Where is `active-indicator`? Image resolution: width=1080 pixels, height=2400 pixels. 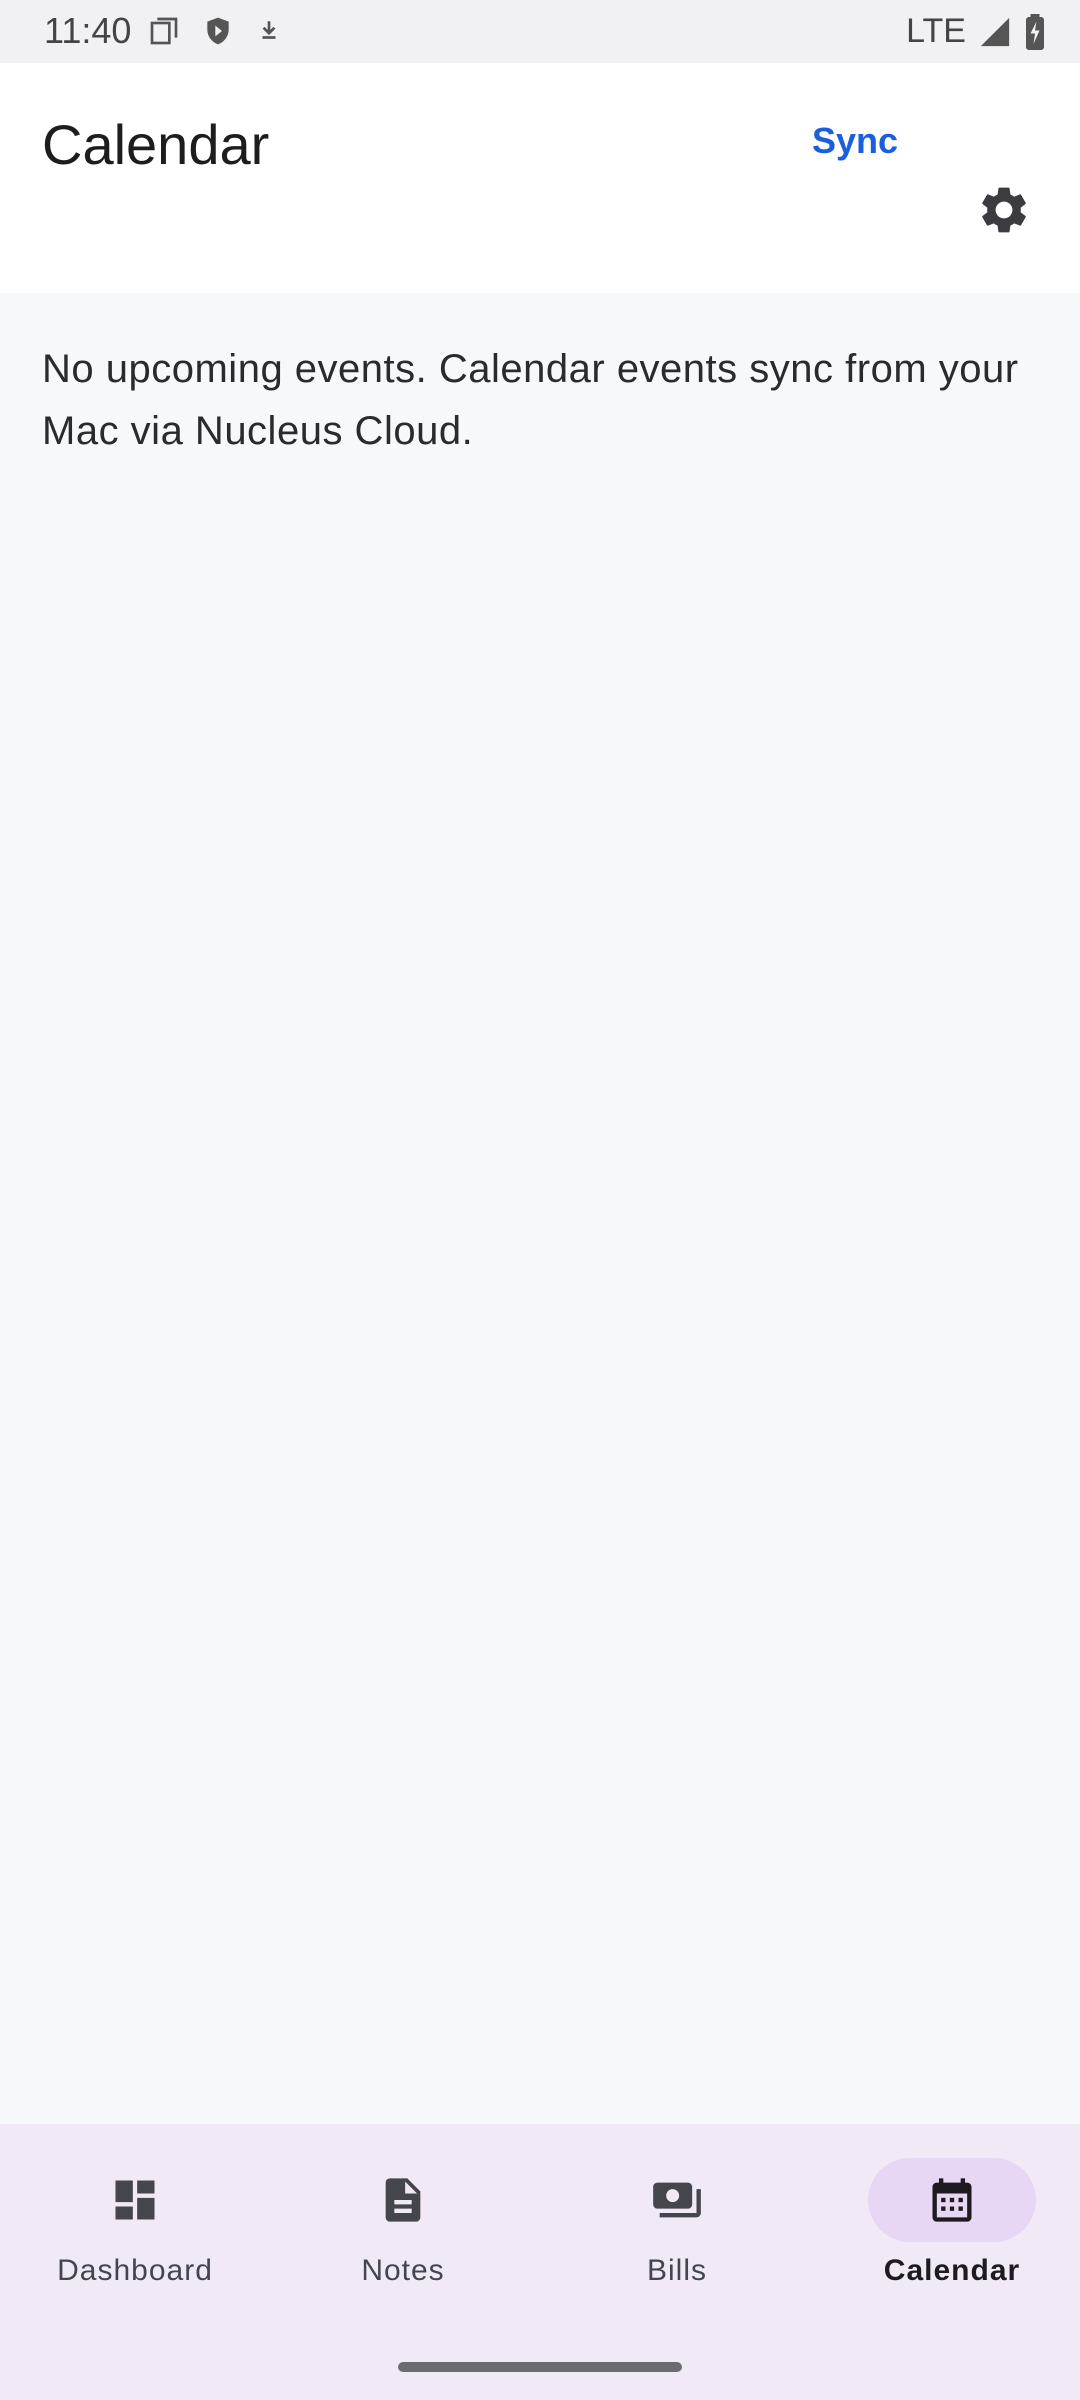
active-indicator is located at coordinates (952, 2200).